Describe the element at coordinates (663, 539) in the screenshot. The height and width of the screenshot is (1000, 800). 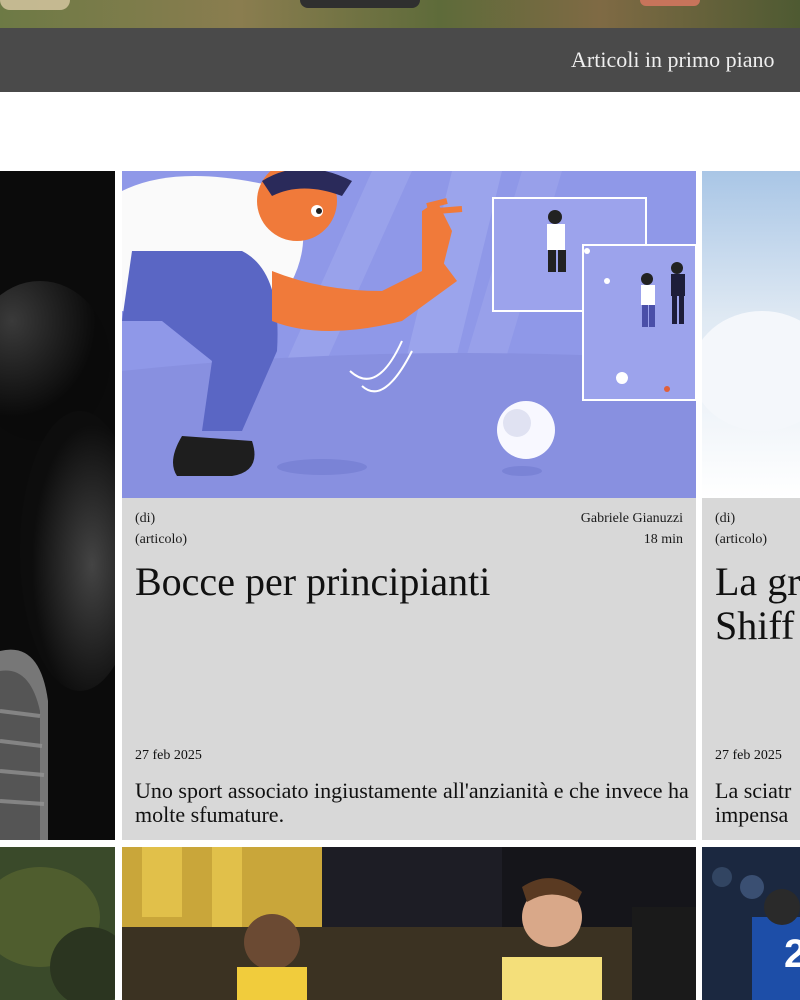
I see `article-read-time: 18 min` at that location.